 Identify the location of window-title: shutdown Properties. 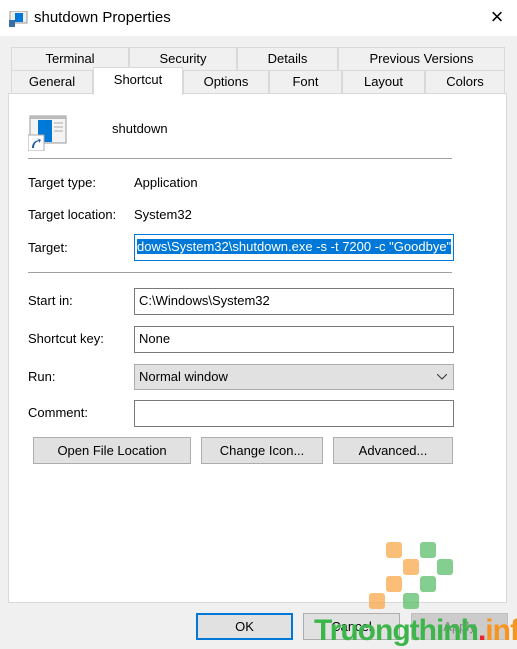
(102, 17).